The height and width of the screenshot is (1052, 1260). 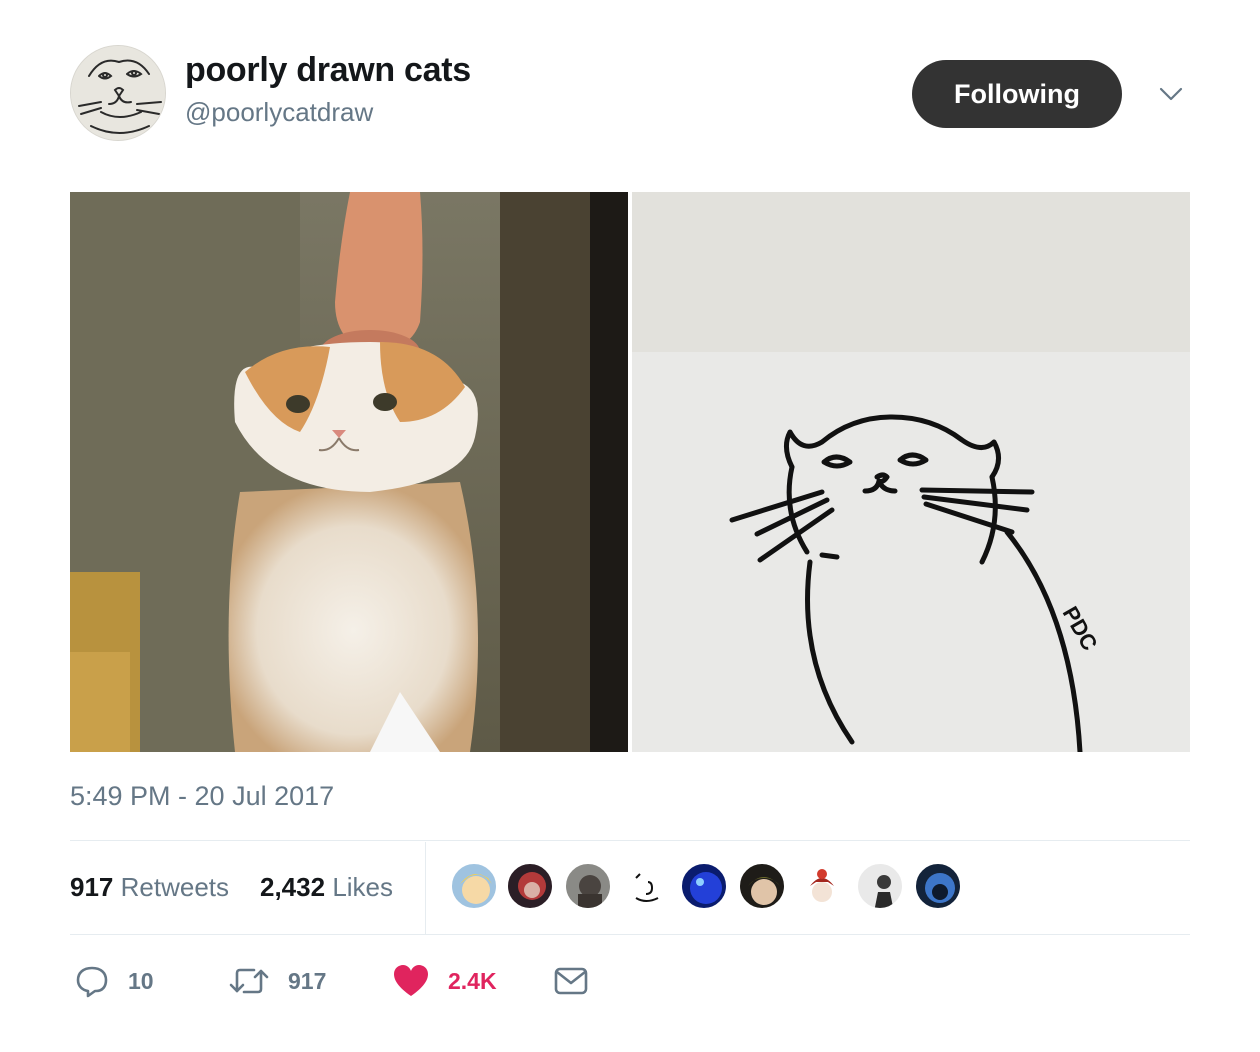 I want to click on author-display-name: poorly drawn cats, so click(x=328, y=70).